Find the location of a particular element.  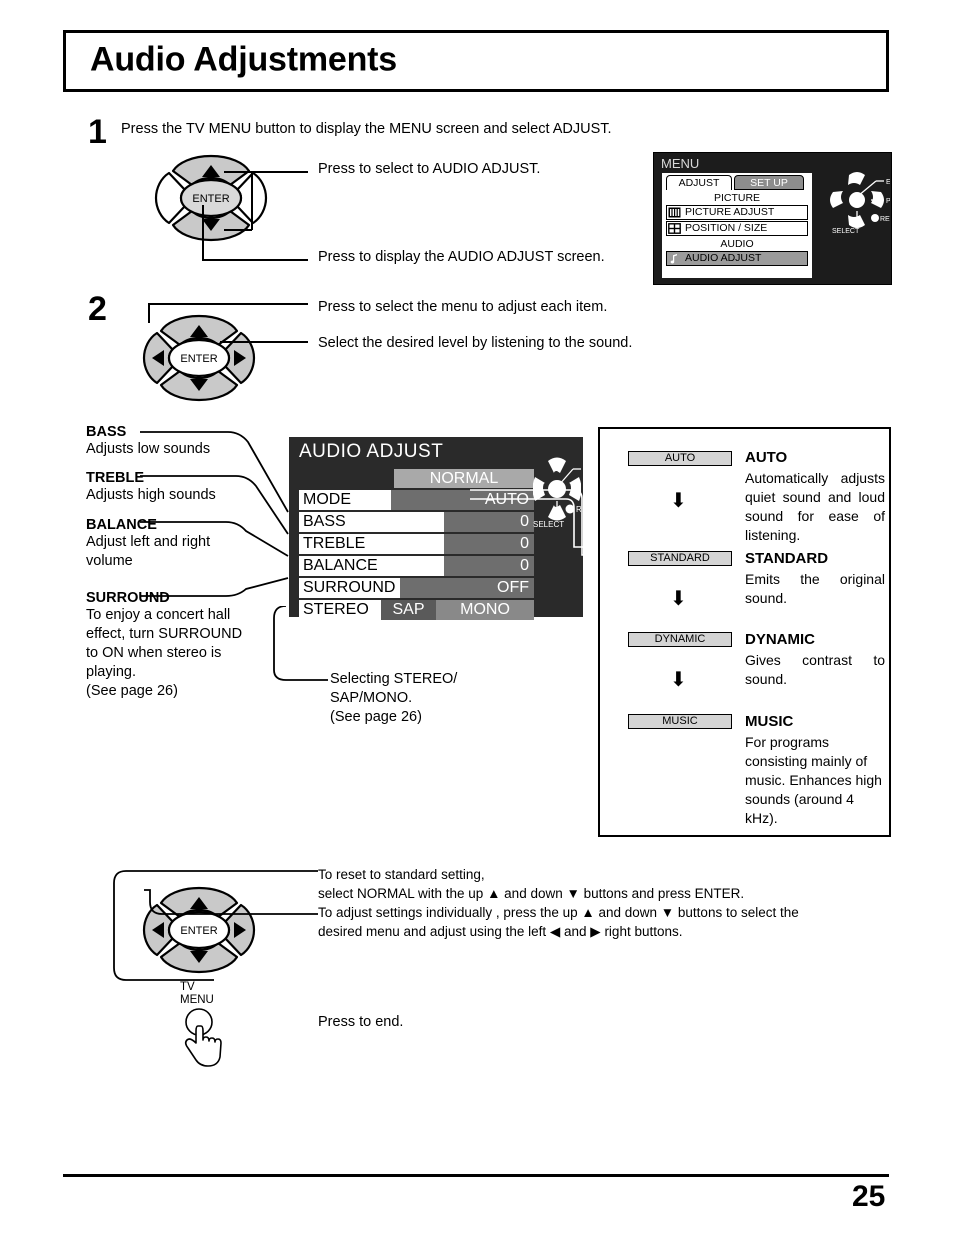

mode-chip-auto: AUTO is located at coordinates (680, 458).